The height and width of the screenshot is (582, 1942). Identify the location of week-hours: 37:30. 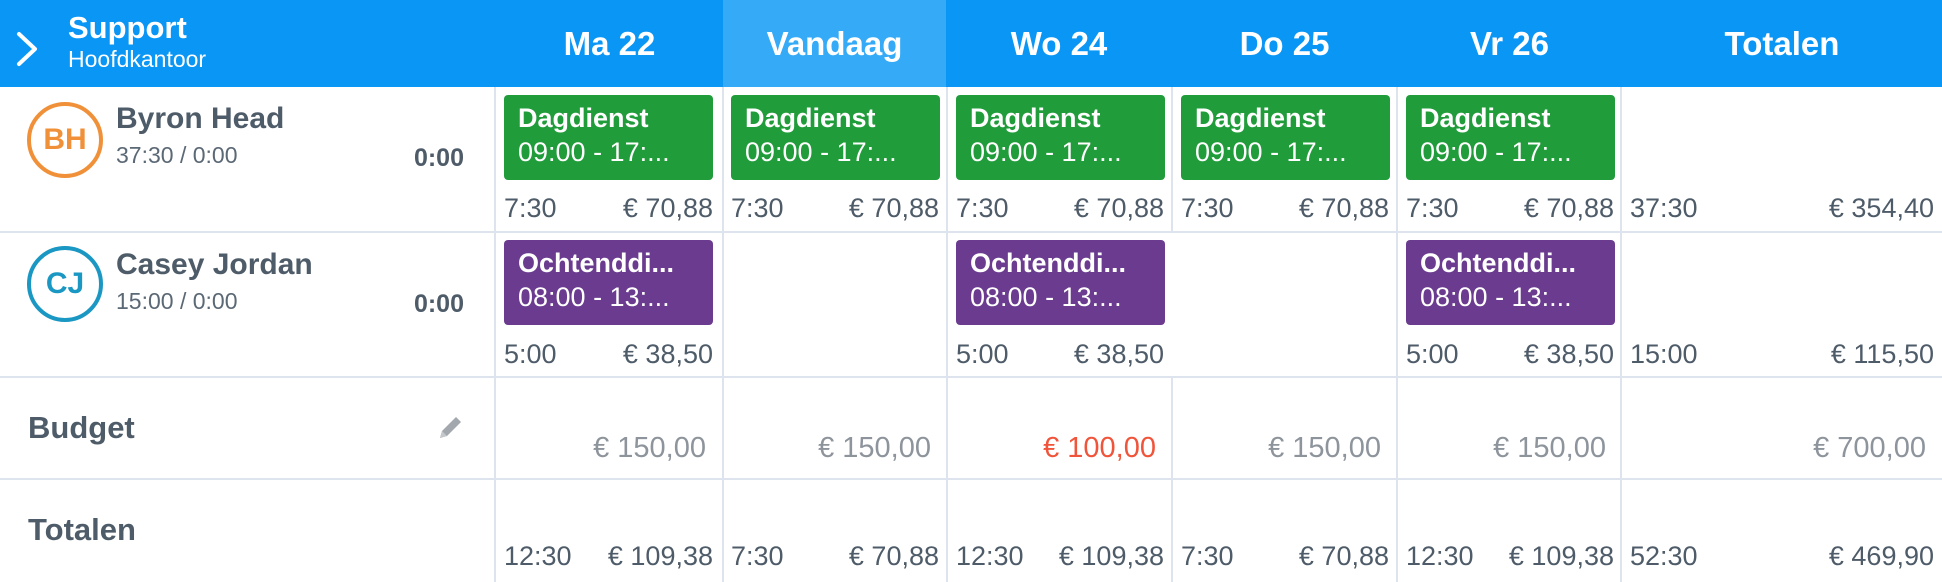
(1664, 208).